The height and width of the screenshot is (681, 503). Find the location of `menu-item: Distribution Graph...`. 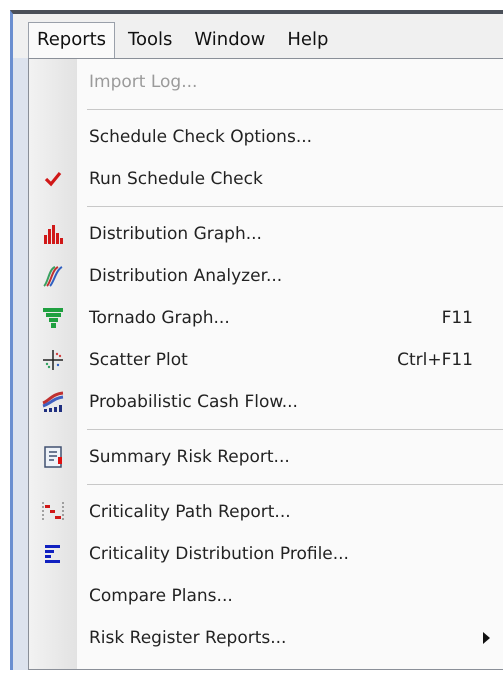

menu-item: Distribution Graph... is located at coordinates (266, 234).